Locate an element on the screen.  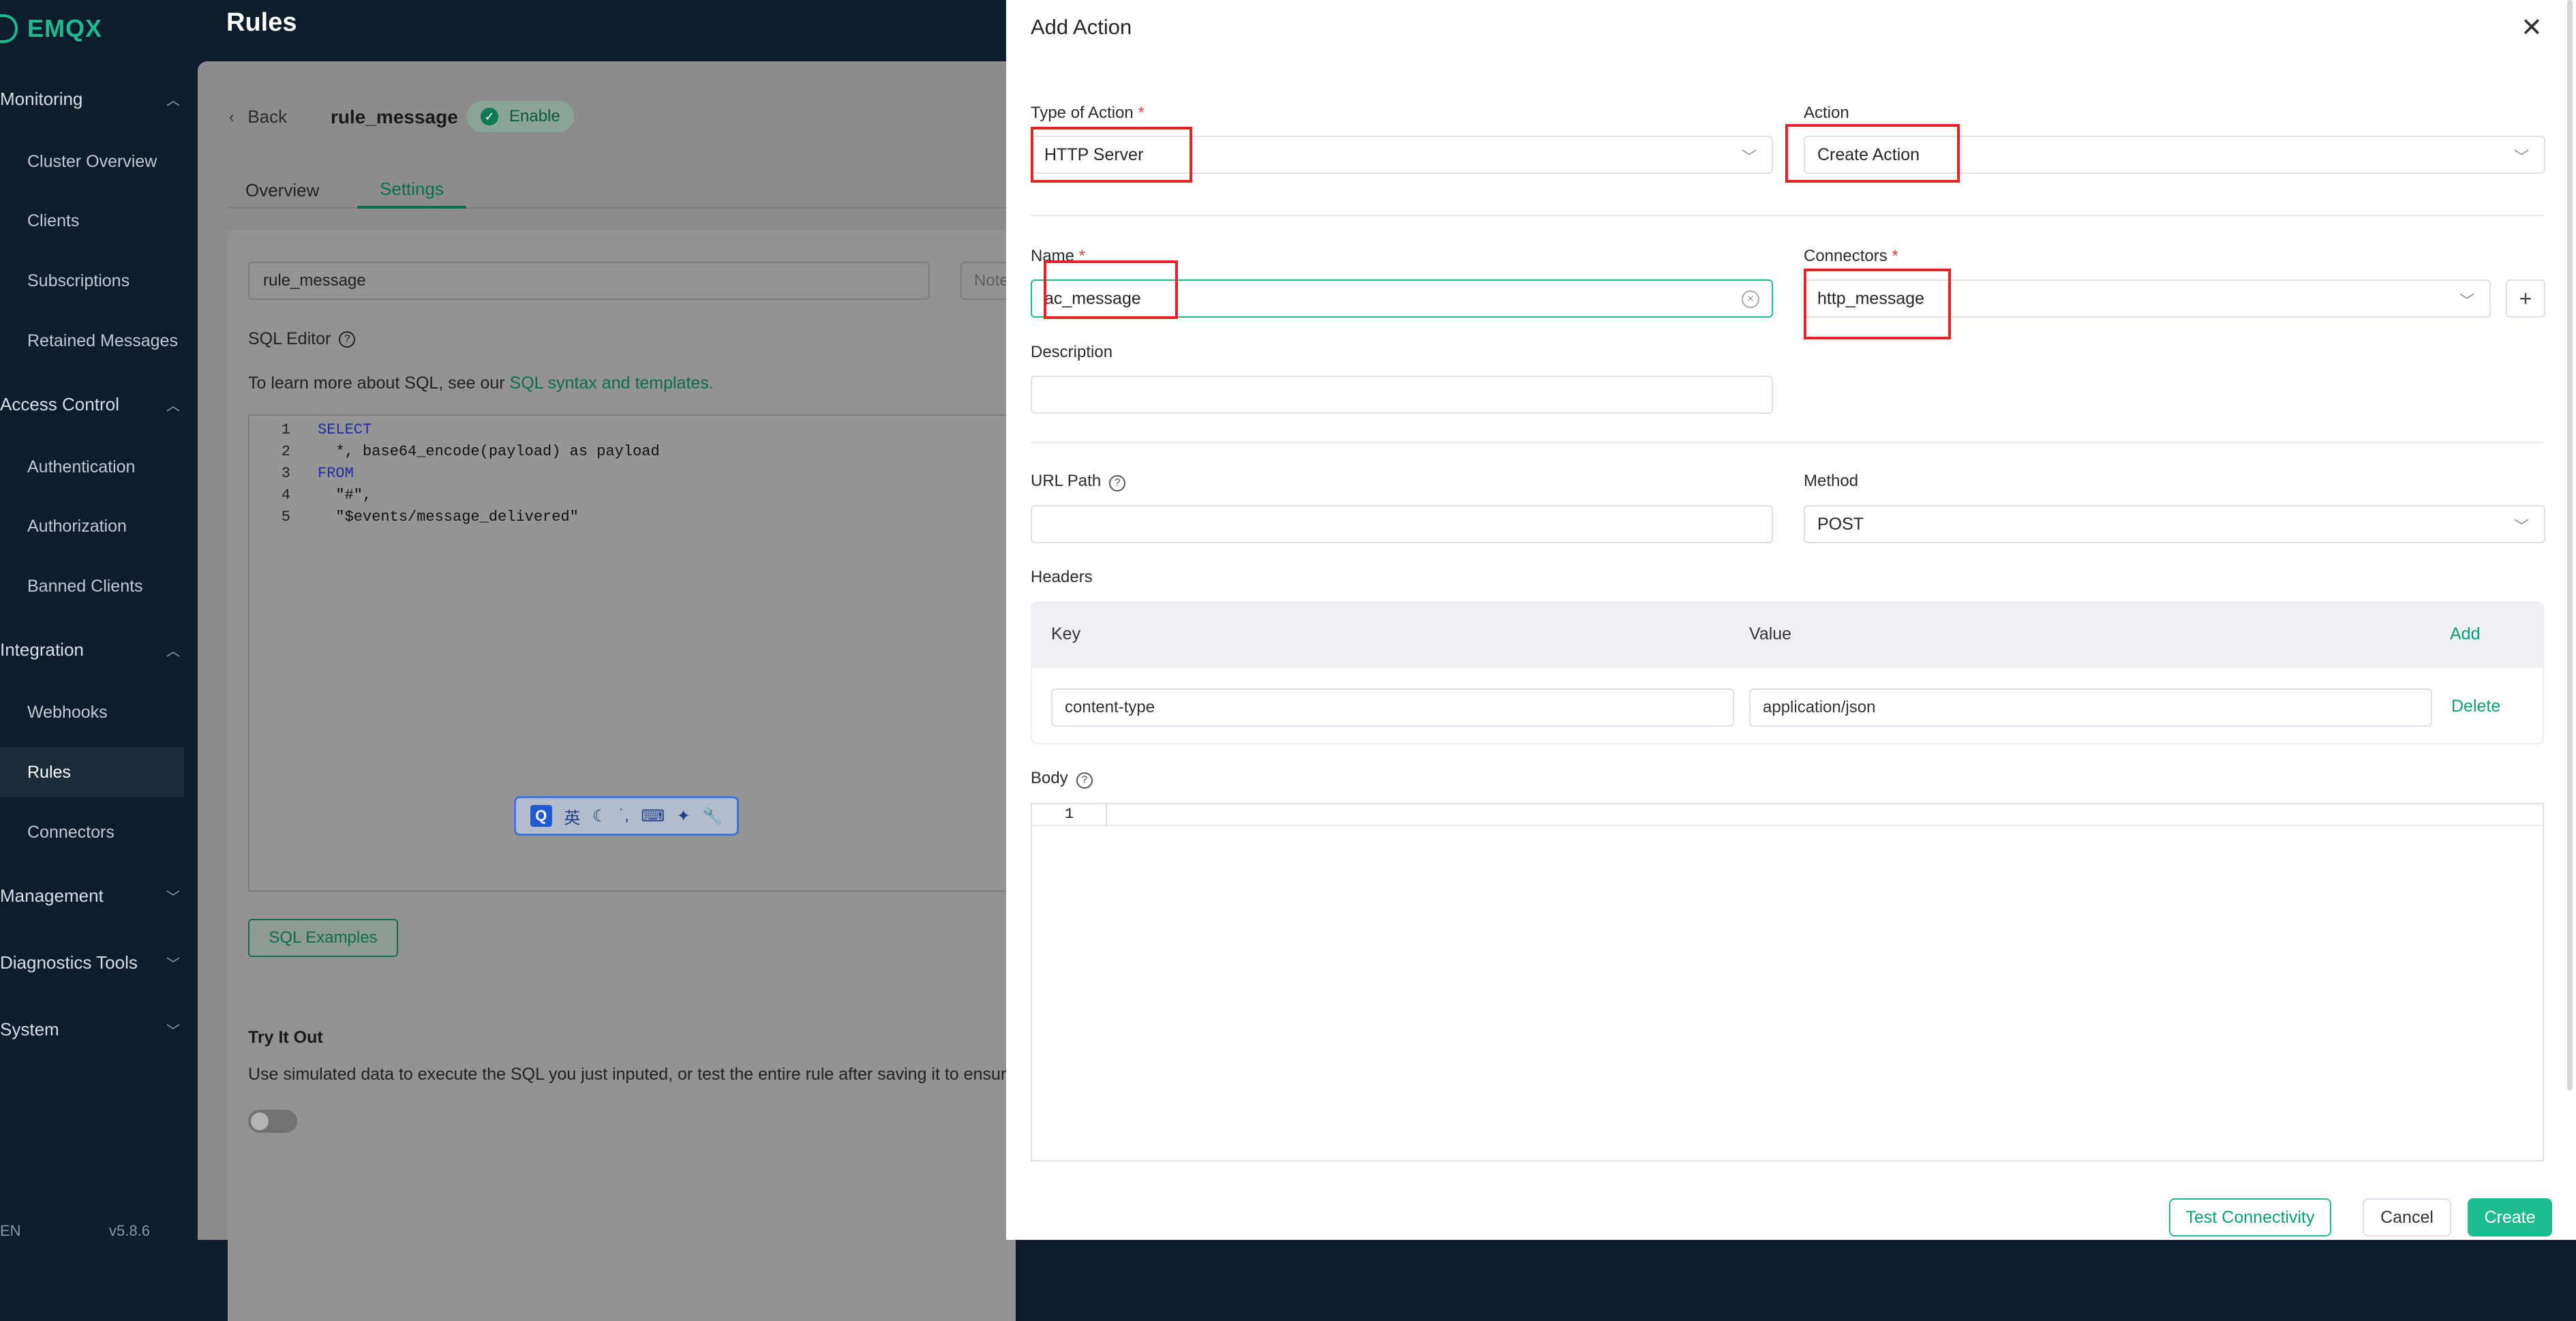
nav-item-webhooks: Webhooks is located at coordinates (92, 712).